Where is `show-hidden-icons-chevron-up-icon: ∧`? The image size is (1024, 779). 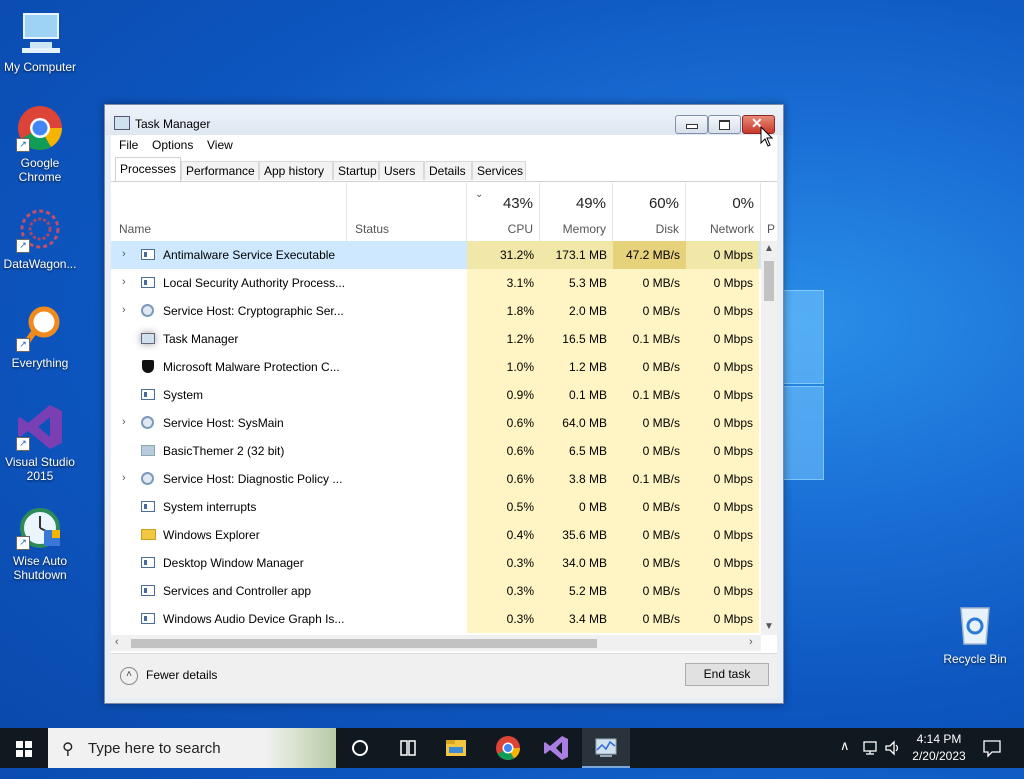 show-hidden-icons-chevron-up-icon: ∧ is located at coordinates (845, 758).